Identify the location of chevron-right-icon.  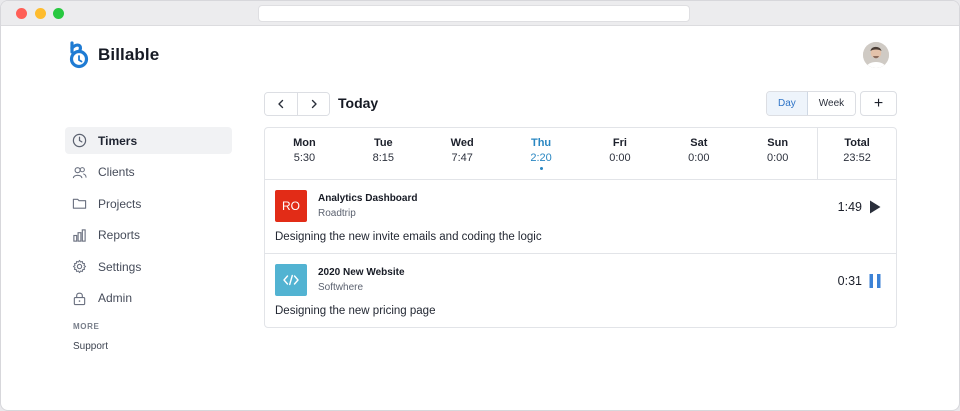
(314, 104).